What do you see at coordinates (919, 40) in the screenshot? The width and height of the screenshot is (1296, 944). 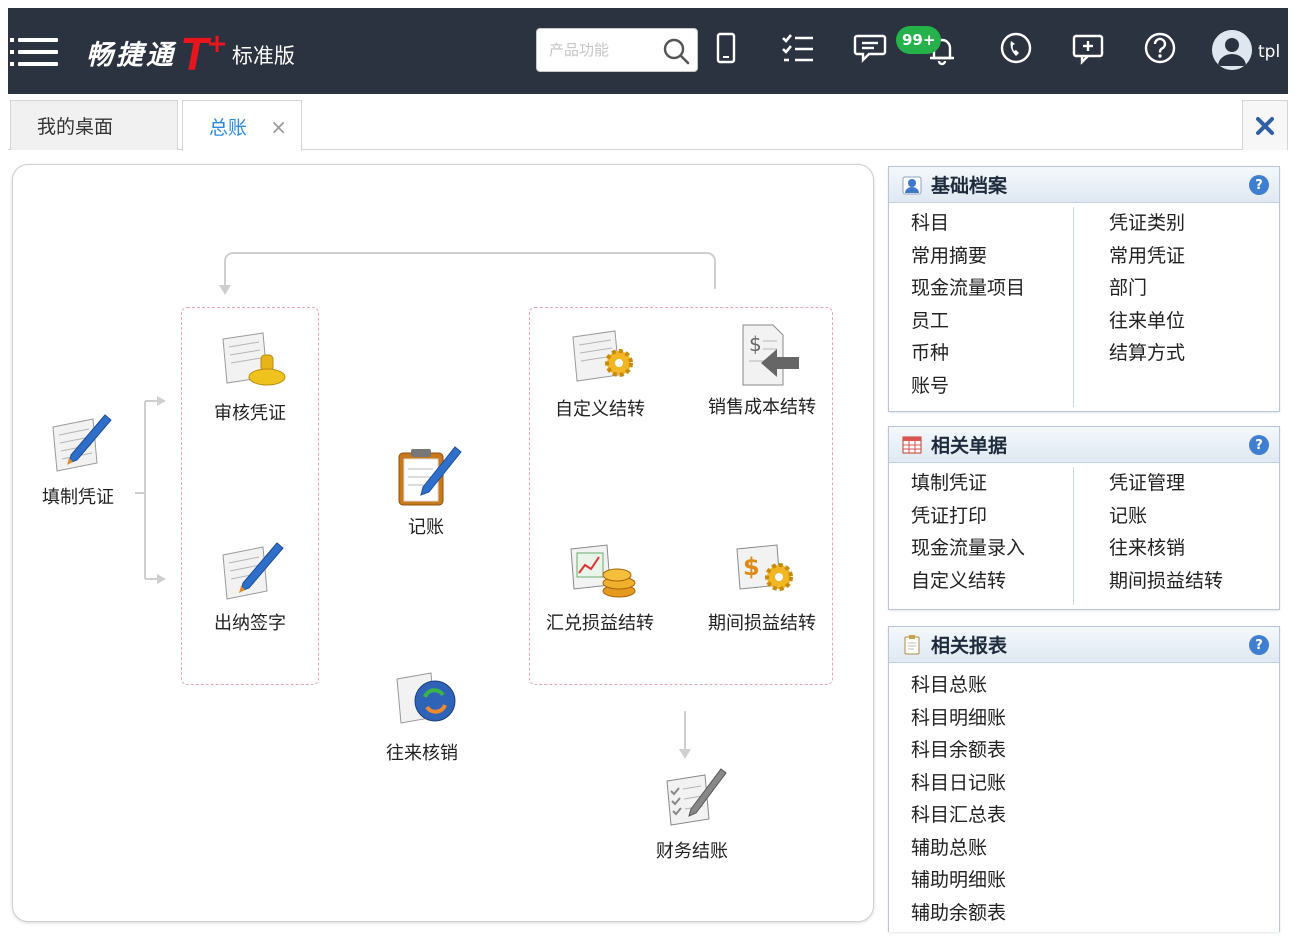 I see `notification-badge: 99+` at bounding box center [919, 40].